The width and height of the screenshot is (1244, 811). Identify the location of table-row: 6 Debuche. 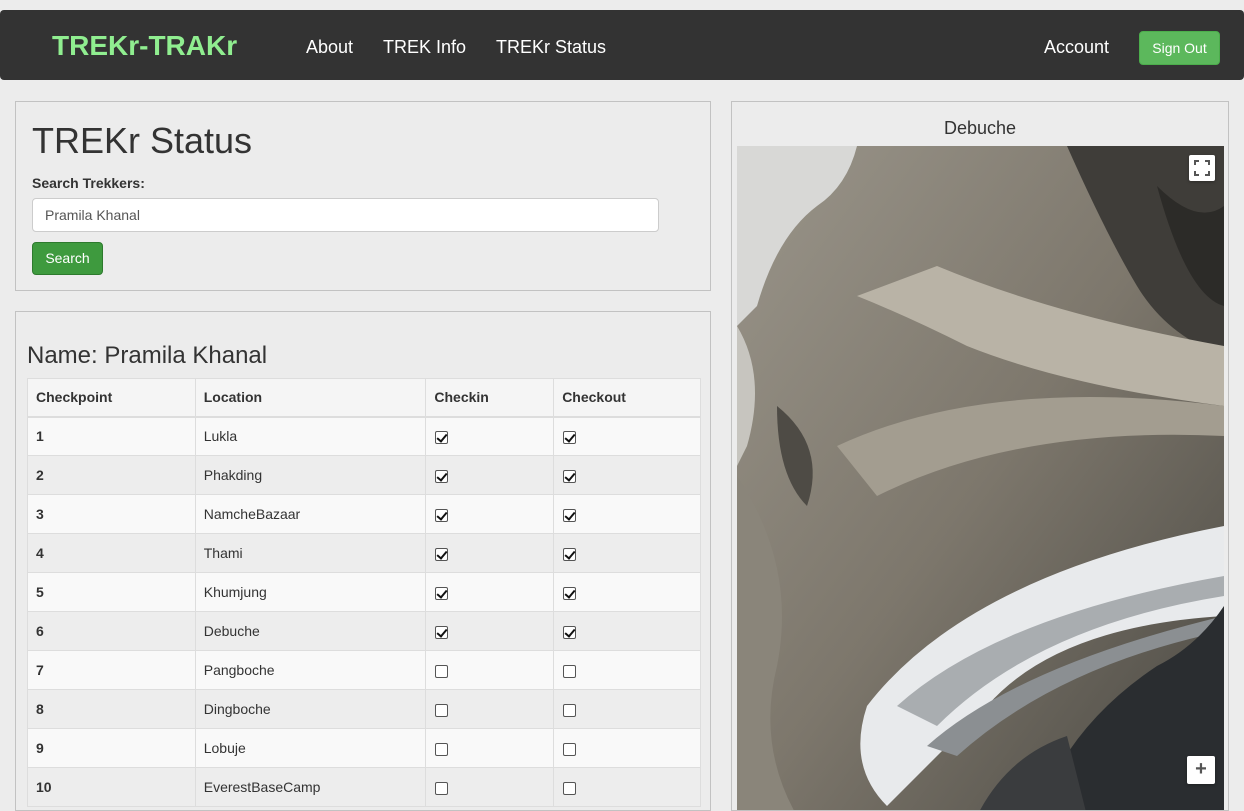
(364, 631).